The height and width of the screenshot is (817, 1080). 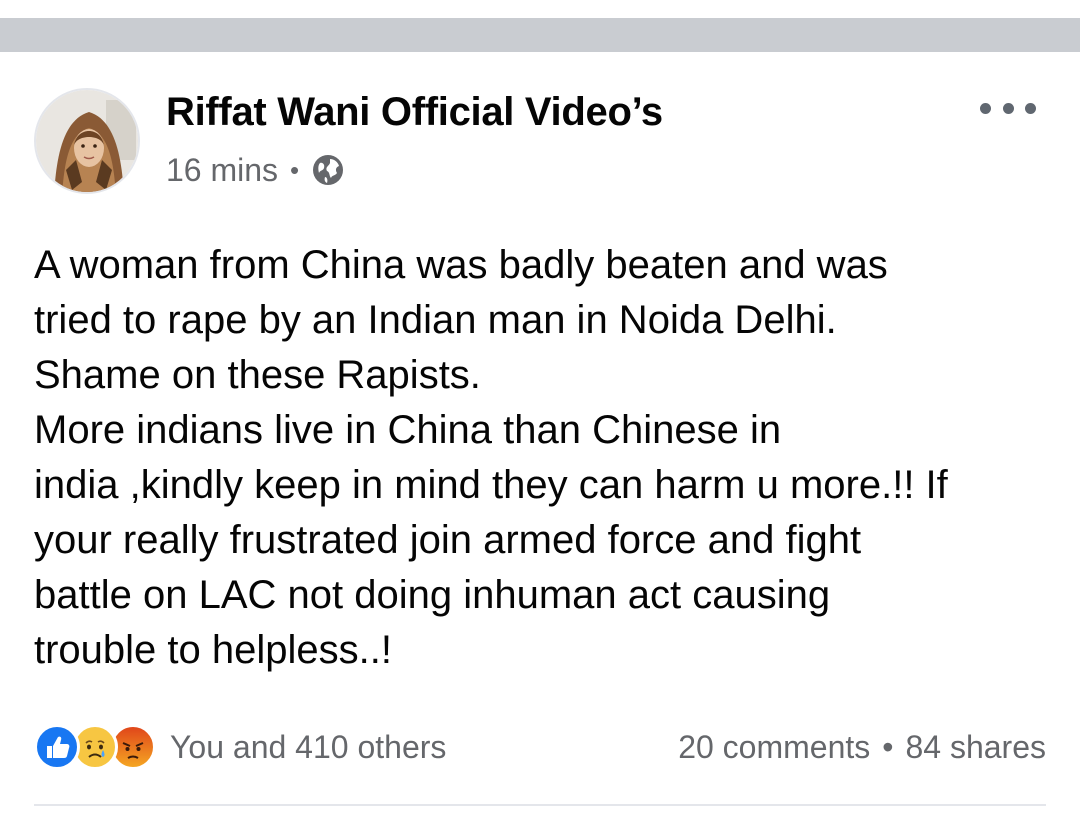 I want to click on post-text-line: trouble to helpless..!, so click(x=213, y=650).